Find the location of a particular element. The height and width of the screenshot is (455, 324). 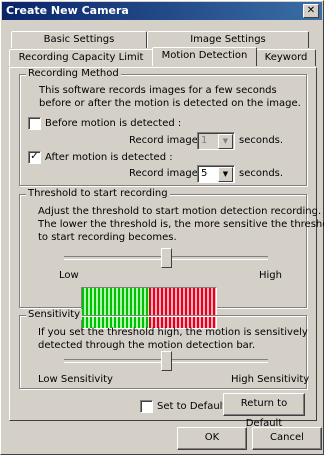

after-motion-checkbox: ✓ is located at coordinates (34, 157).